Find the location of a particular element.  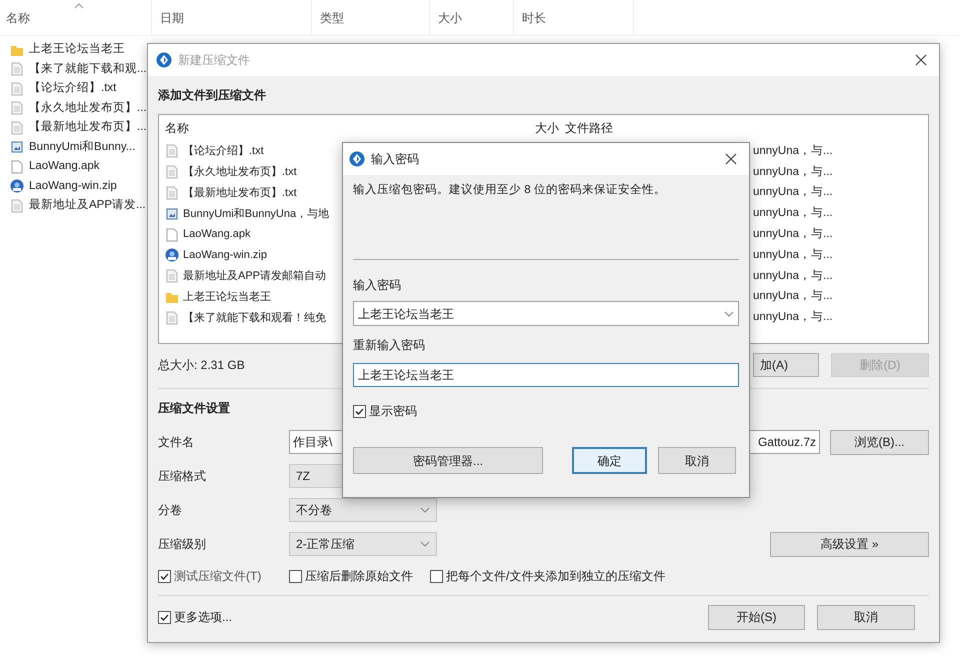

field-label: 分卷 is located at coordinates (170, 510).